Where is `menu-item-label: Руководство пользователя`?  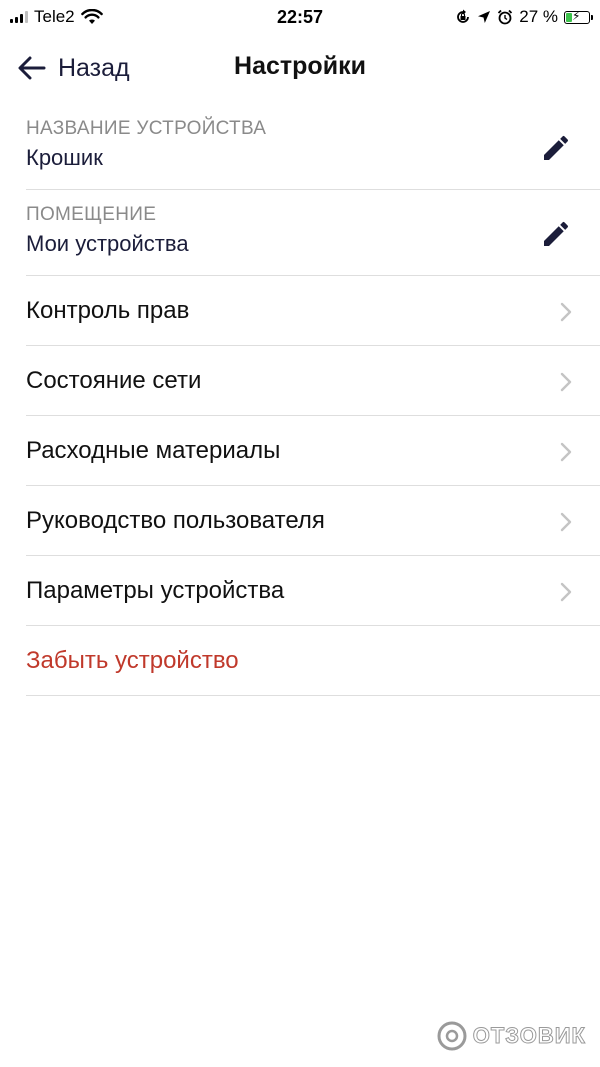
menu-item-label: Руководство пользователя is located at coordinates (175, 520).